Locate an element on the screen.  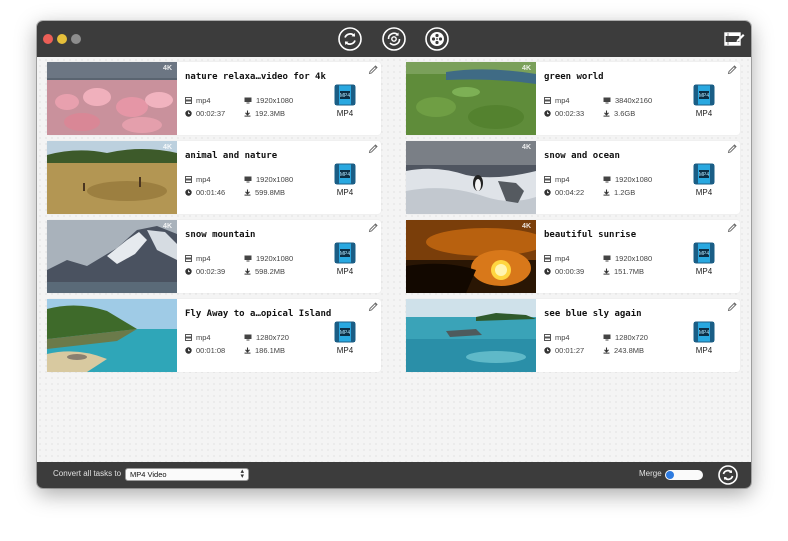
video-size: 192.3MB is located at coordinates (264, 113).